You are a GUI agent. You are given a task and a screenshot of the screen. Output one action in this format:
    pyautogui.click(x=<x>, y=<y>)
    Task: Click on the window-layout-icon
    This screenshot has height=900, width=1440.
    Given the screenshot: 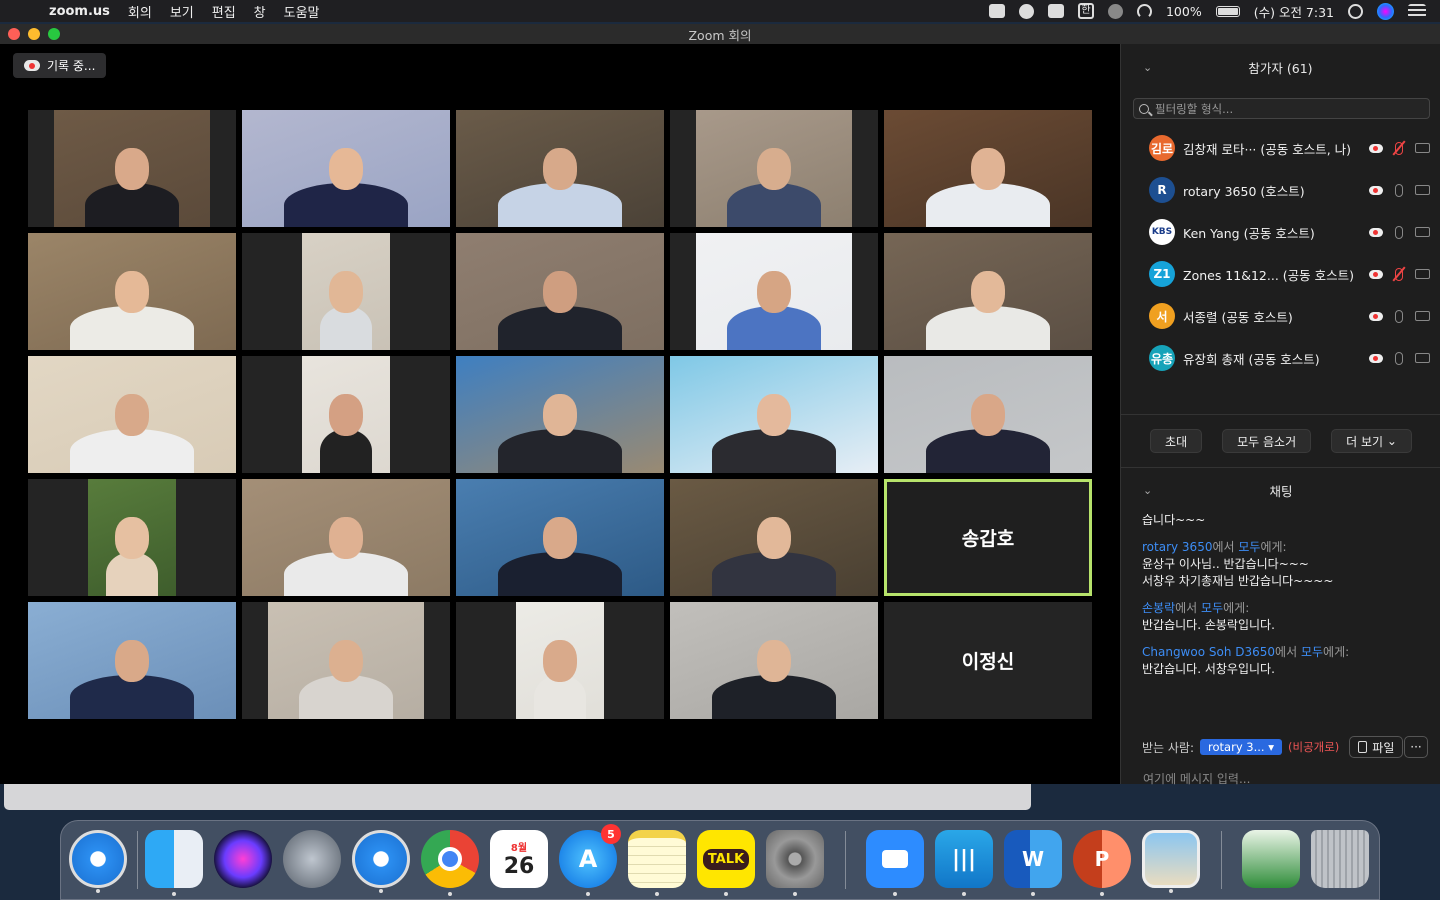 What is the action you would take?
    pyautogui.click(x=1055, y=11)
    